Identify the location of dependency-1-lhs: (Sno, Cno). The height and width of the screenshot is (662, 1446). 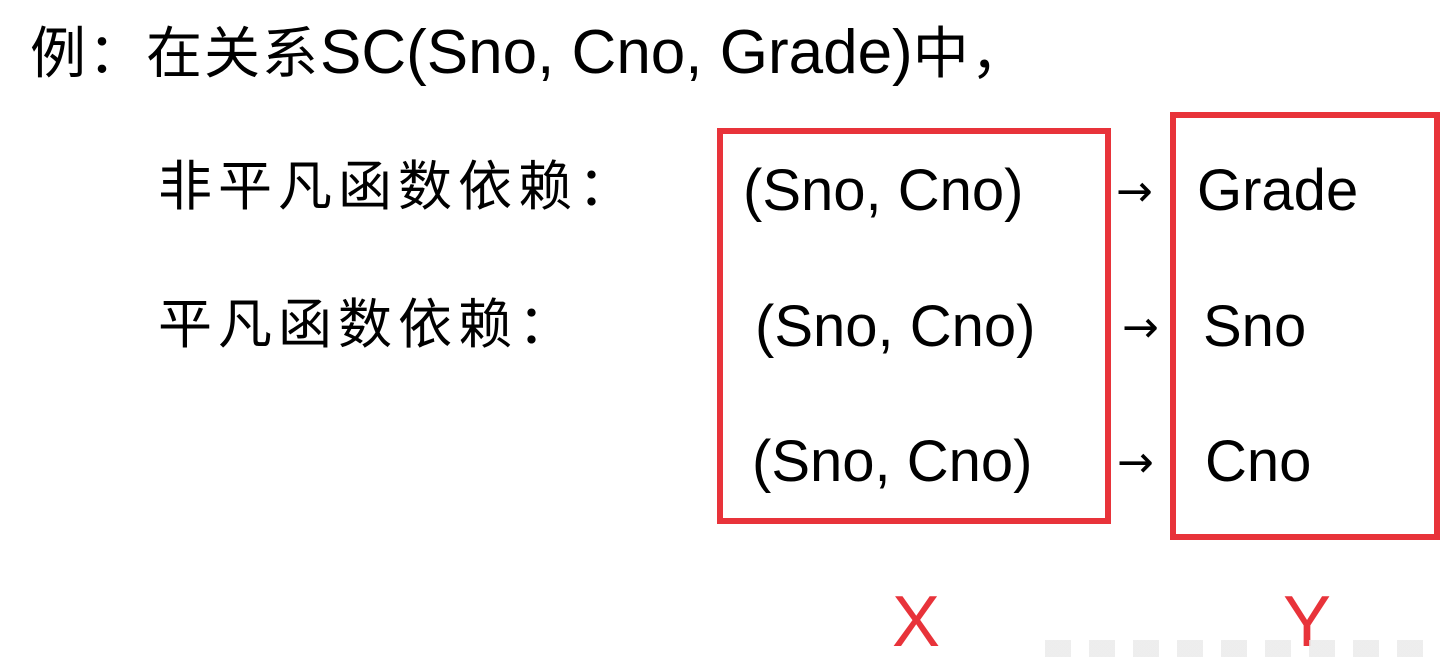
(883, 190).